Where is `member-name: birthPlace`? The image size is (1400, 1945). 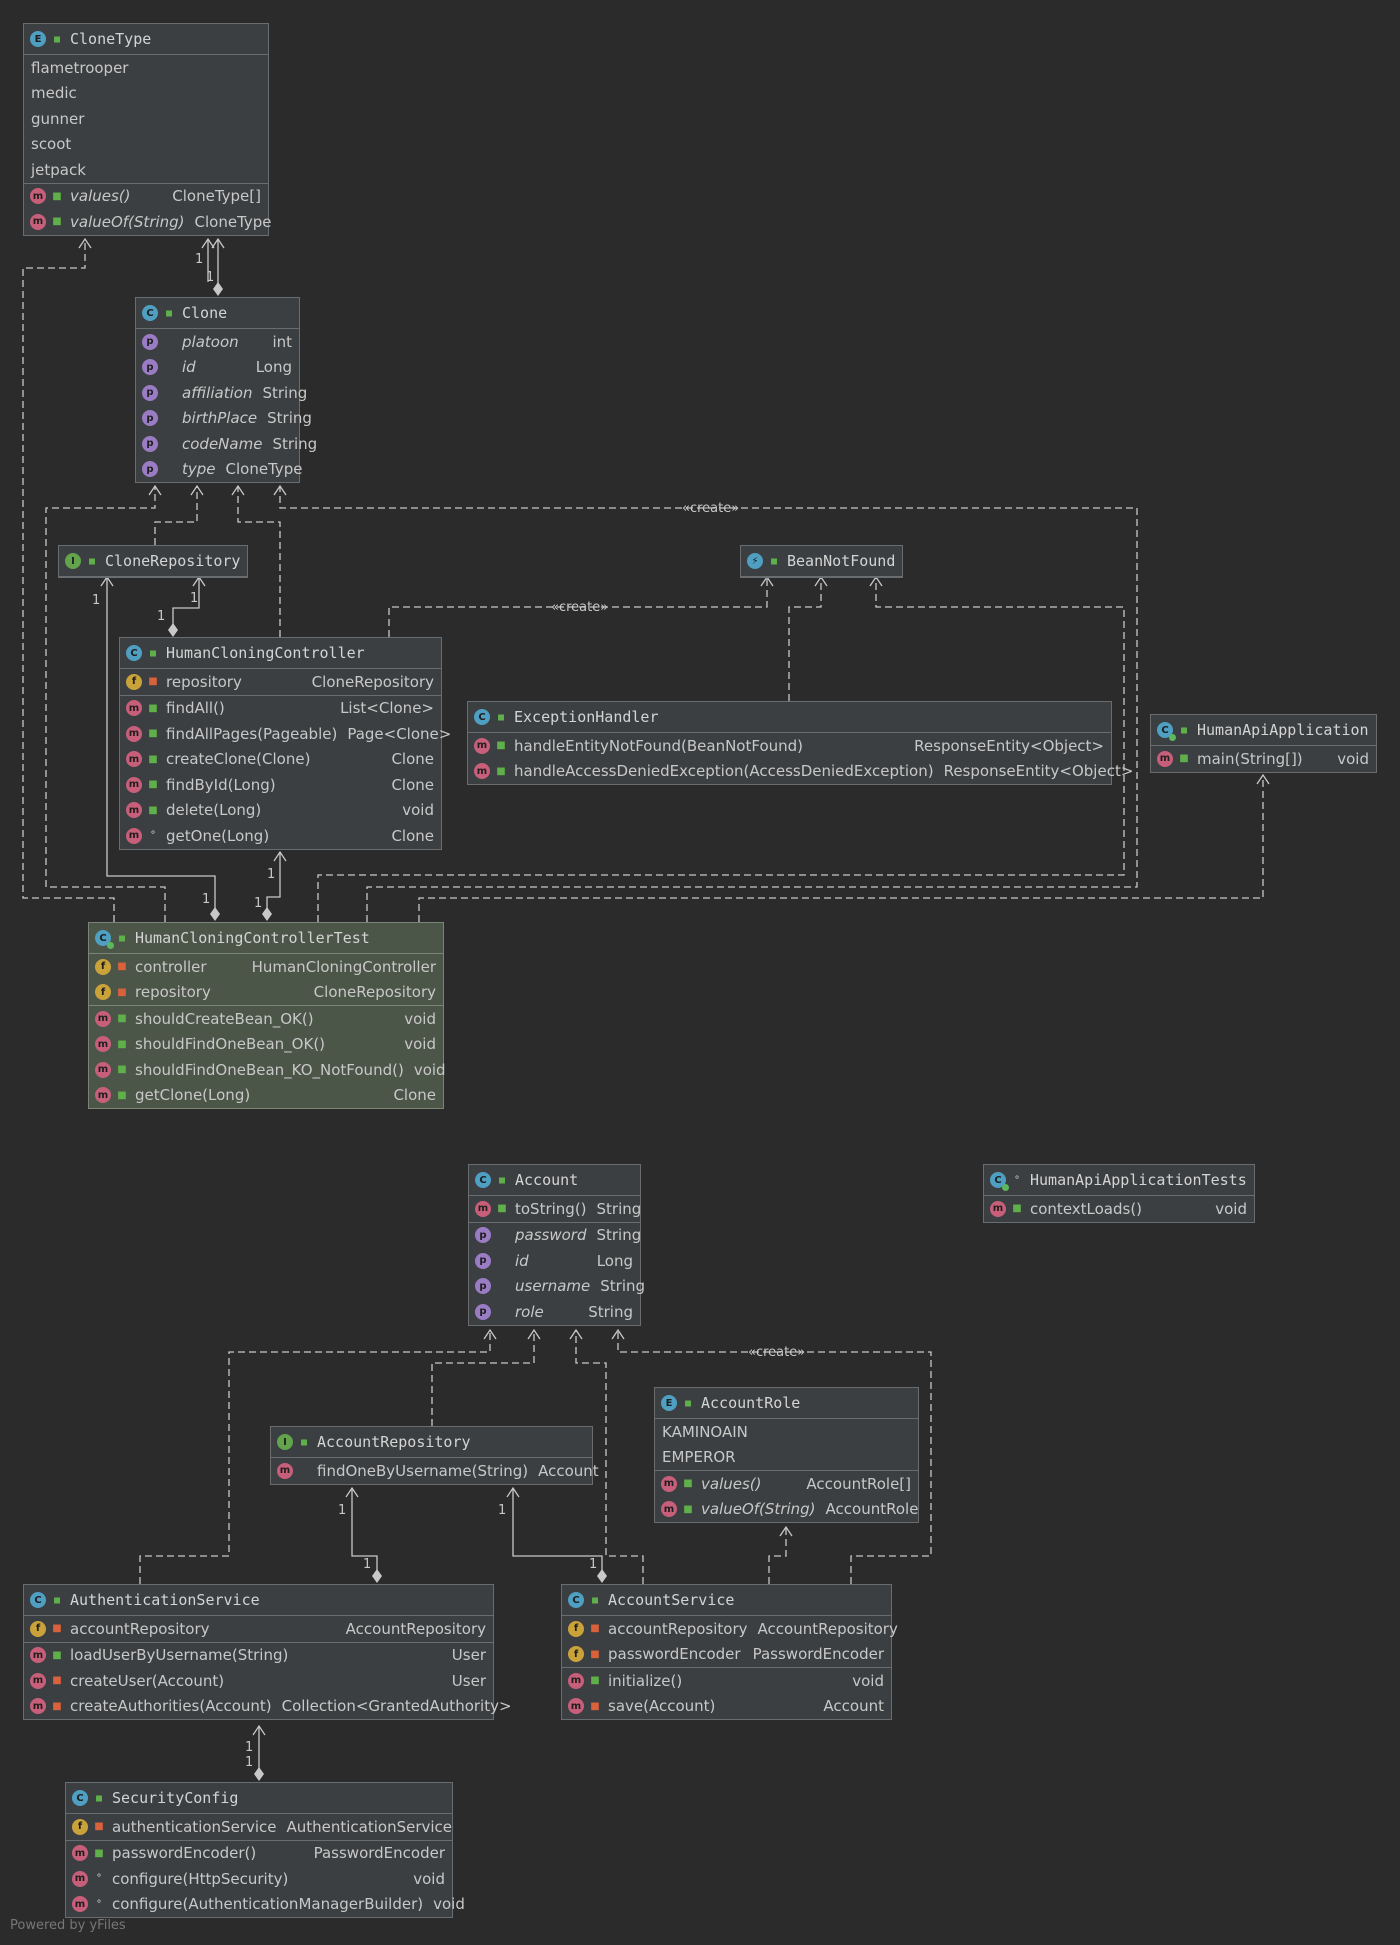
member-name: birthPlace is located at coordinates (220, 418).